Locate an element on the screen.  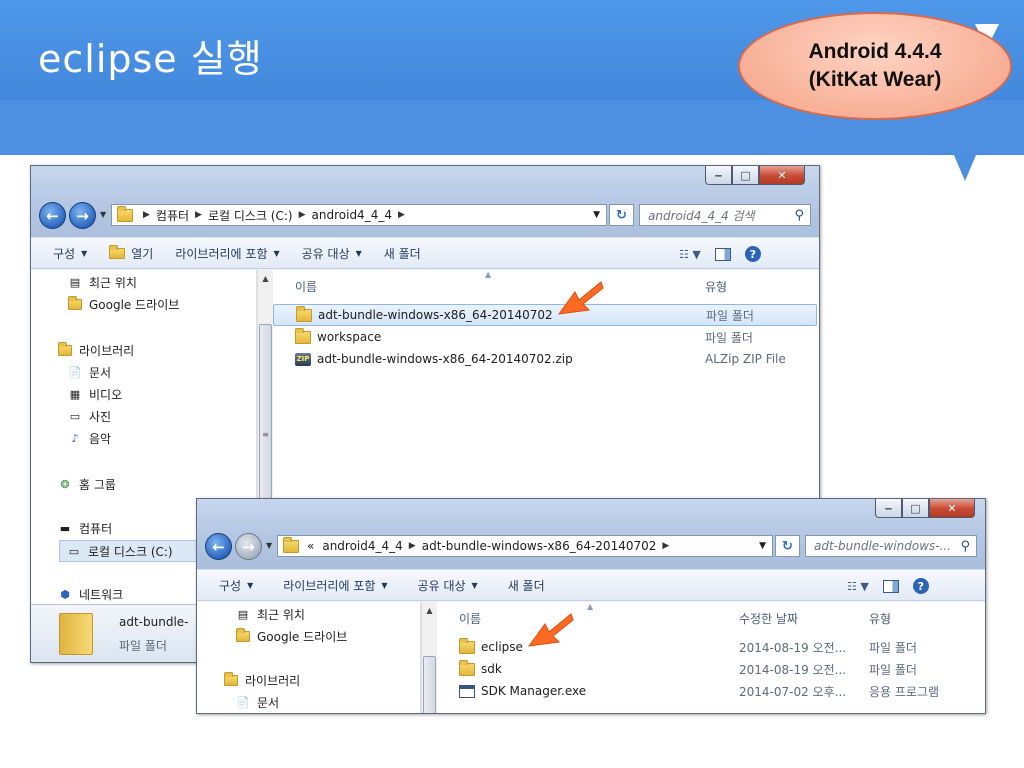
column-header-modified: 수정한 날짜 is located at coordinates (768, 618).